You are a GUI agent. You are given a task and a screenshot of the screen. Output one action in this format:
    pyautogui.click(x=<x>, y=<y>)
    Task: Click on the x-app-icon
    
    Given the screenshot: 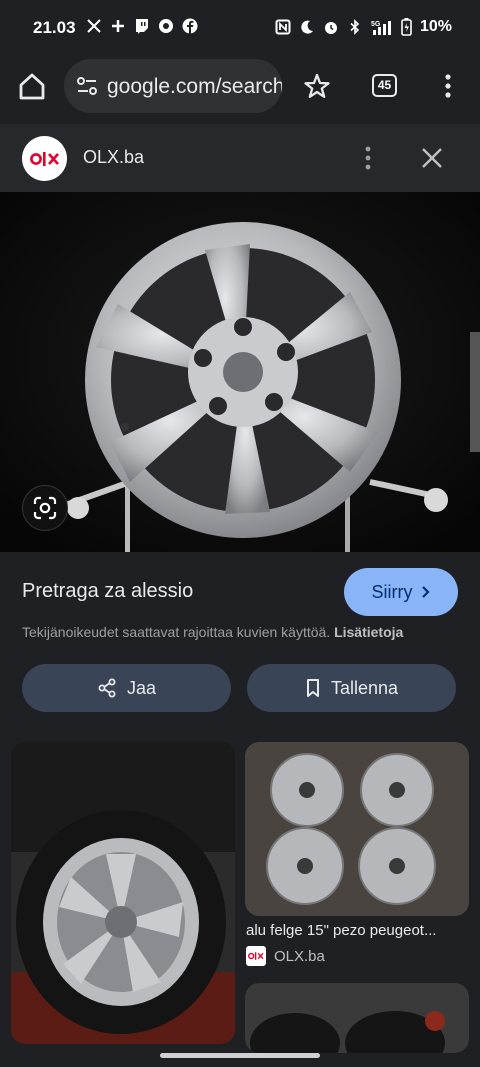 What is the action you would take?
    pyautogui.click(x=94, y=26)
    